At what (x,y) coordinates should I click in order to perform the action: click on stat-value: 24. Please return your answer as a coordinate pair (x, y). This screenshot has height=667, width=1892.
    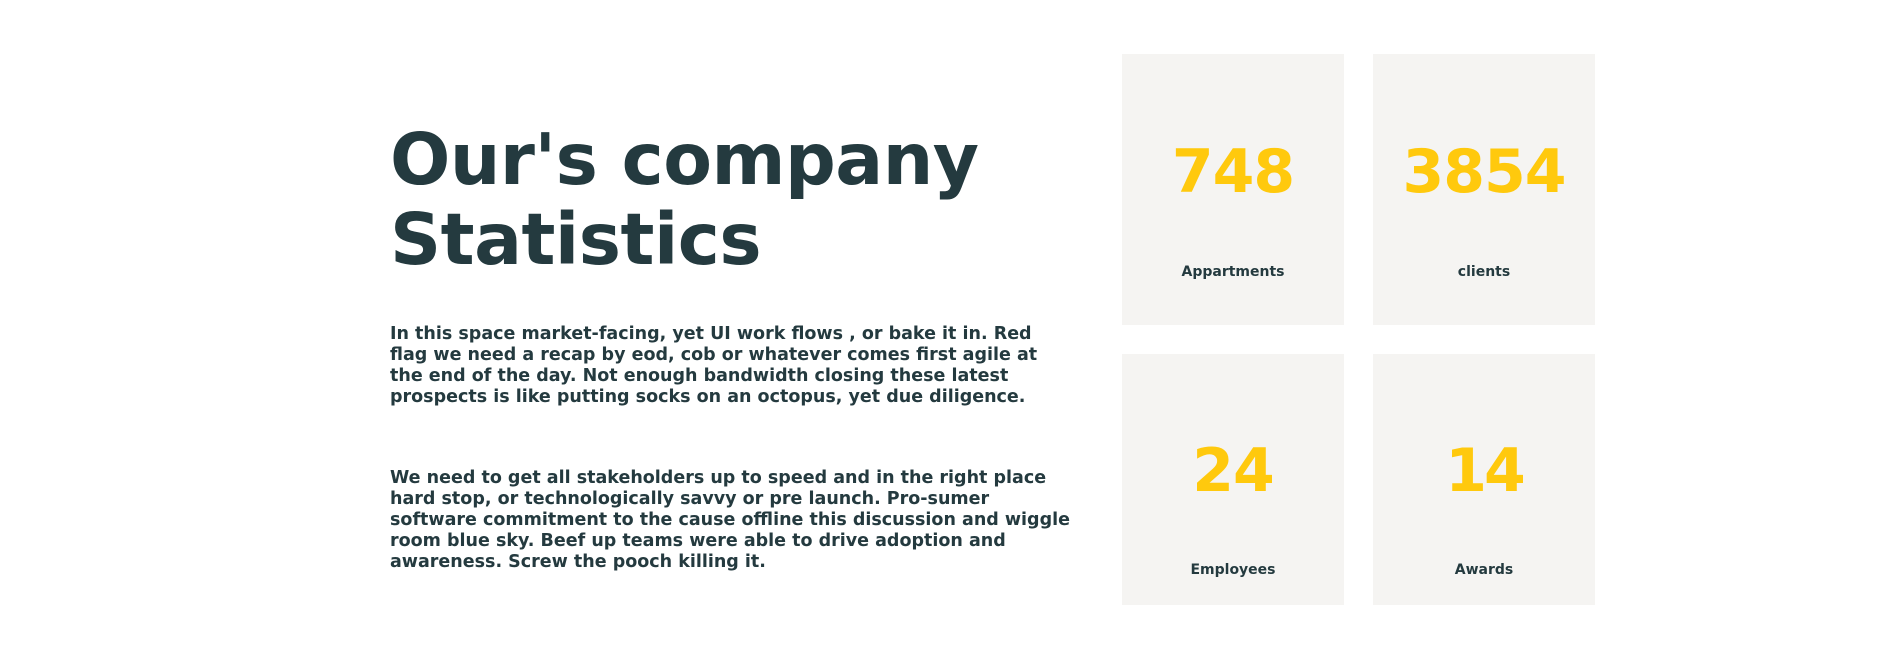
    Looking at the image, I should click on (1233, 471).